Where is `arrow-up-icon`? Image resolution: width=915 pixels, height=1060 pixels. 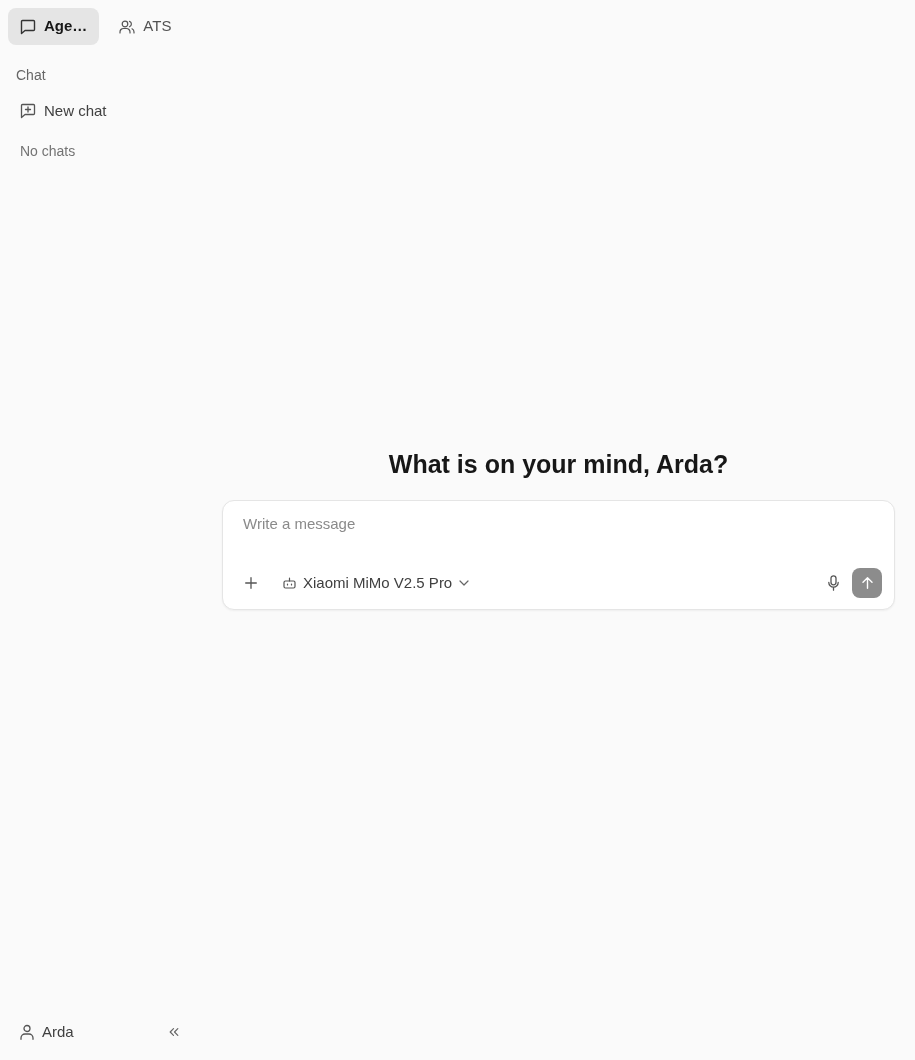 arrow-up-icon is located at coordinates (867, 583).